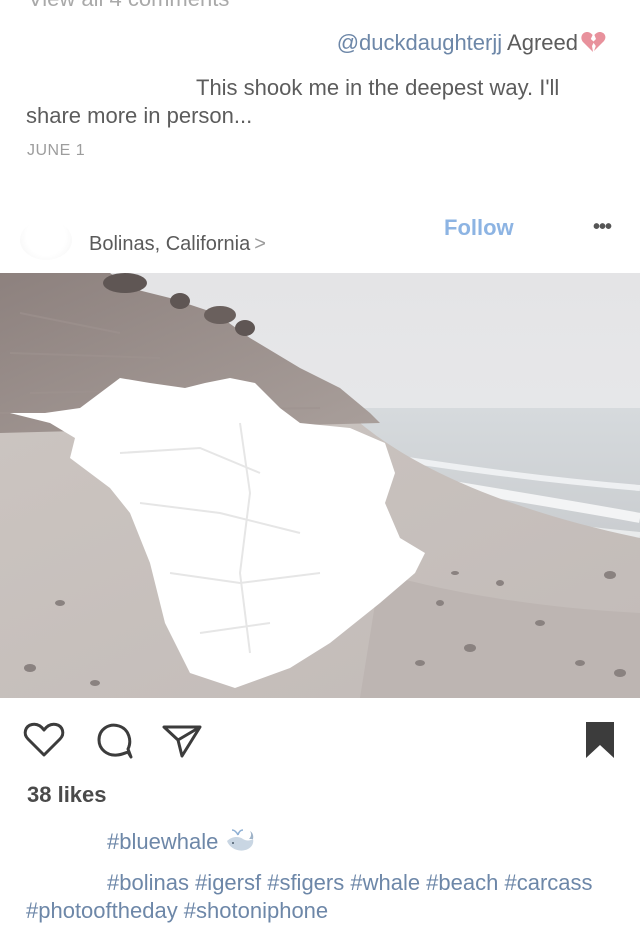  I want to click on reply-comment: @duckdaughterjj Agreed, so click(471, 43).